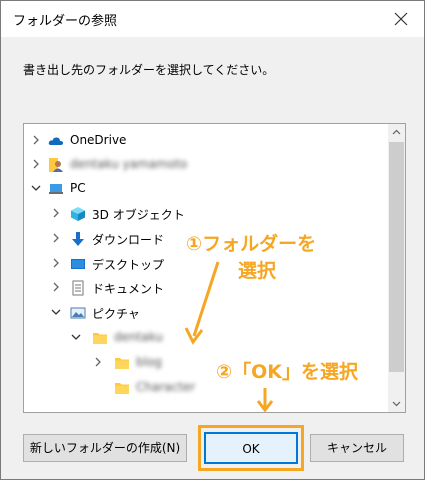 This screenshot has height=480, width=425. What do you see at coordinates (265, 400) in the screenshot?
I see `arrow-to-ok` at bounding box center [265, 400].